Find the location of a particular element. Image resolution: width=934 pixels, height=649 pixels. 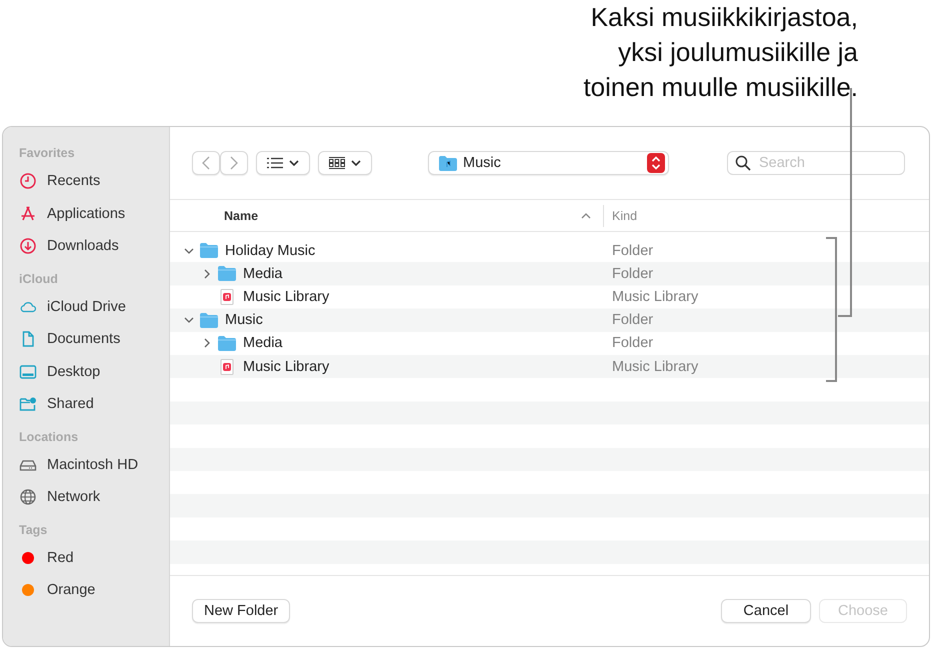

section-header: Tags is located at coordinates (33, 530).